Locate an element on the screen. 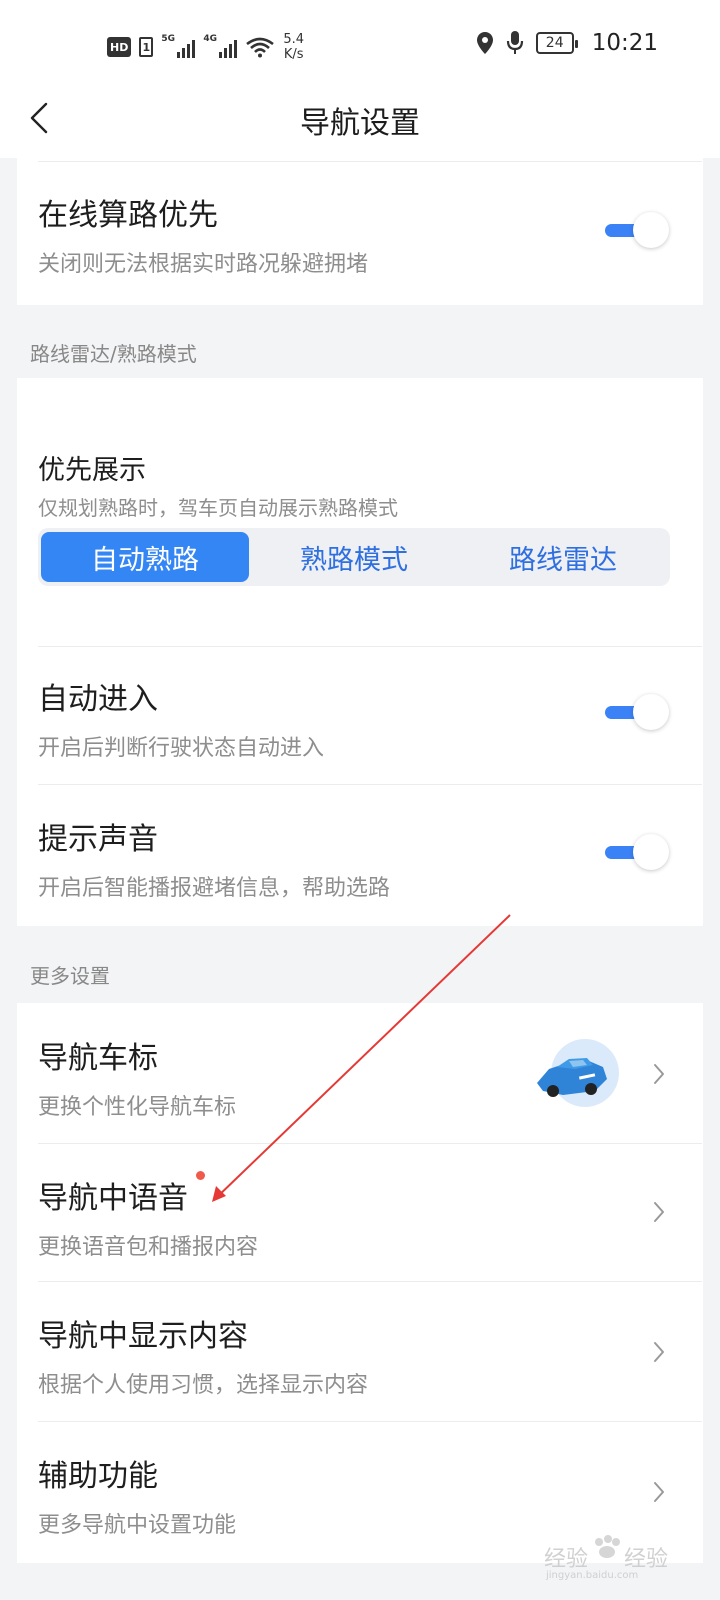 This screenshot has width=720, height=1600. baidu-watermark: 经验 经验 jingyan.baidu.com is located at coordinates (606, 1557).